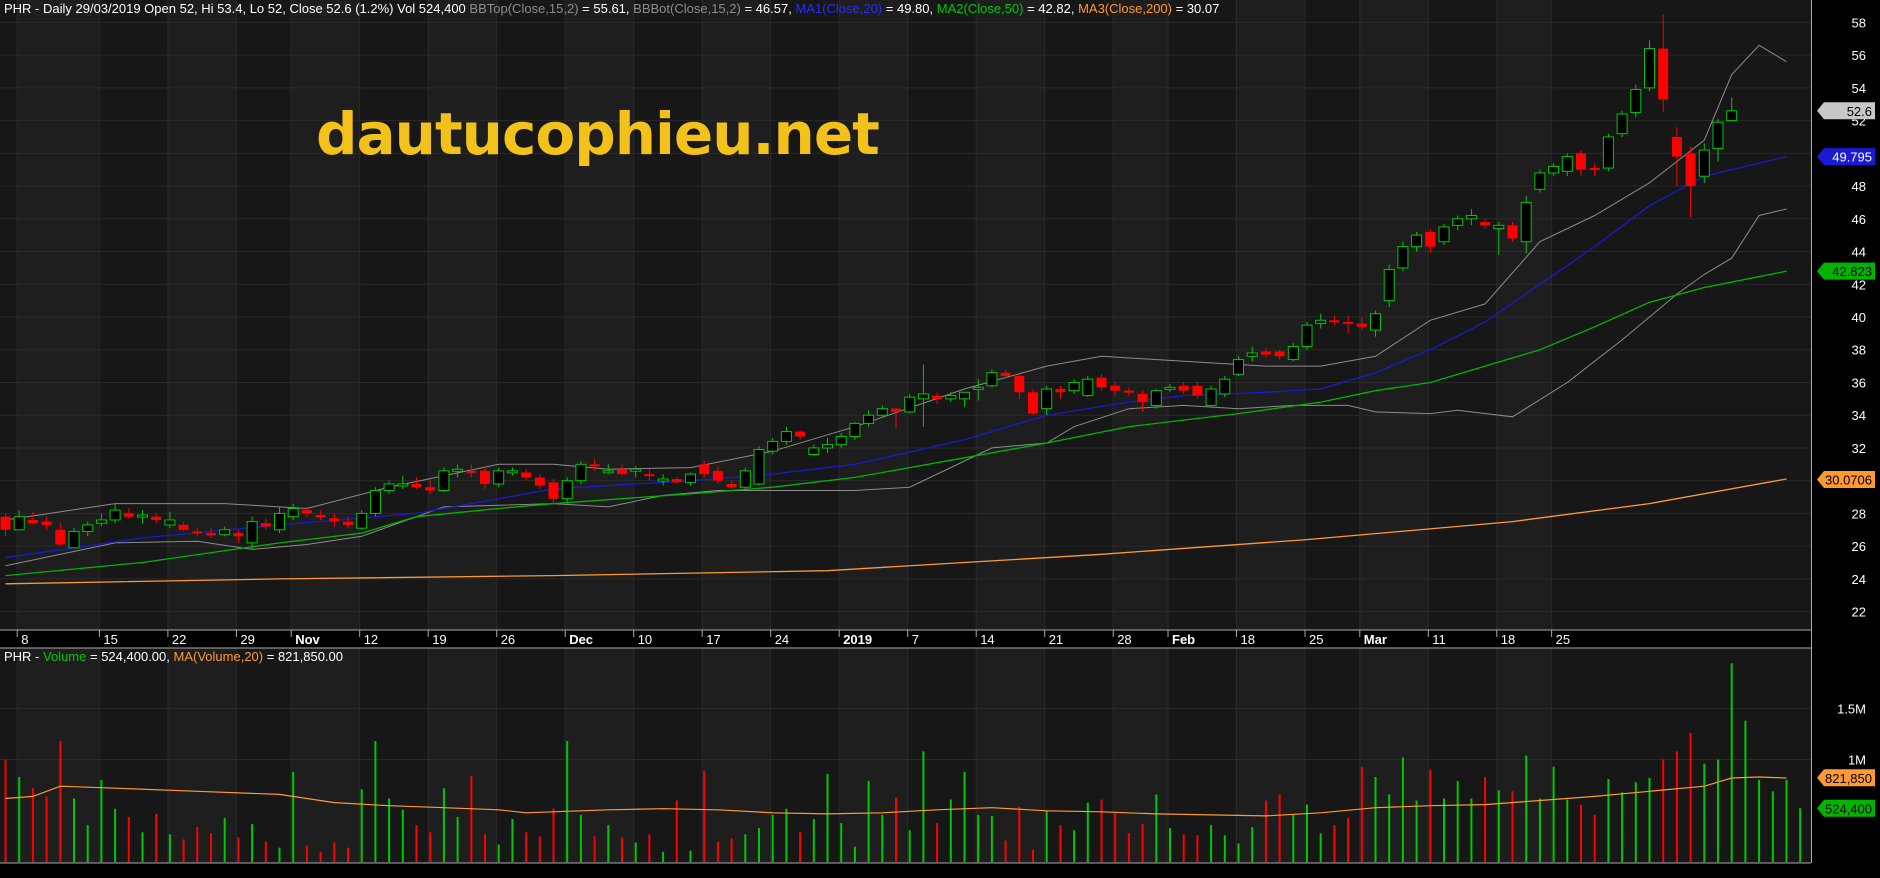 Image resolution: width=1880 pixels, height=878 pixels. What do you see at coordinates (1125, 8) in the screenshot?
I see `ma3-label: MA3(Close,200)` at bounding box center [1125, 8].